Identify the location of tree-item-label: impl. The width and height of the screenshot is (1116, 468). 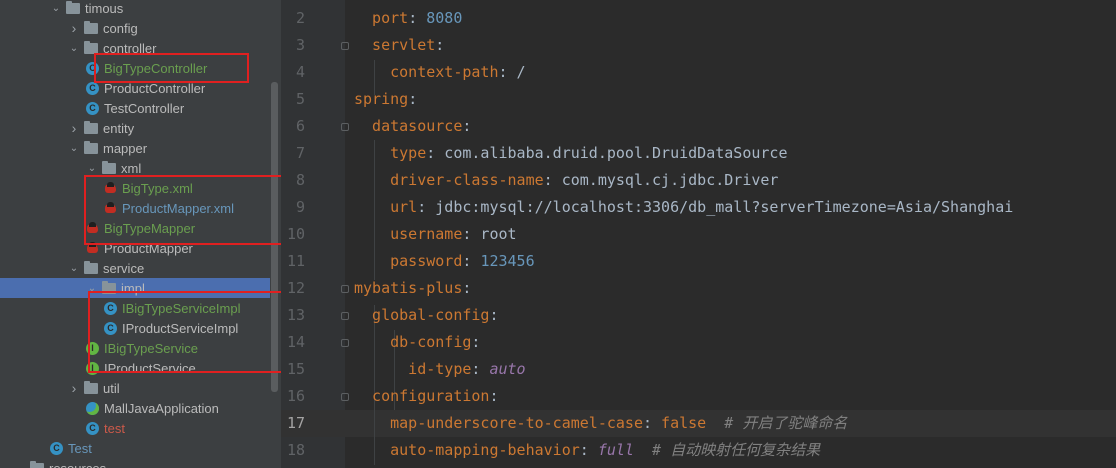
(133, 288).